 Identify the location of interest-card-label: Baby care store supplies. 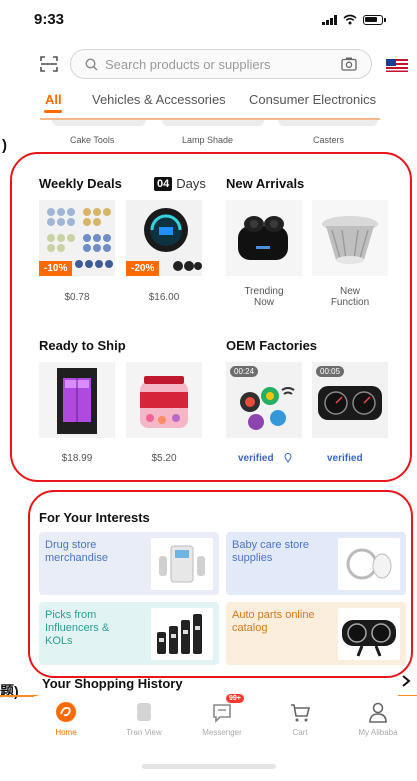
(271, 551).